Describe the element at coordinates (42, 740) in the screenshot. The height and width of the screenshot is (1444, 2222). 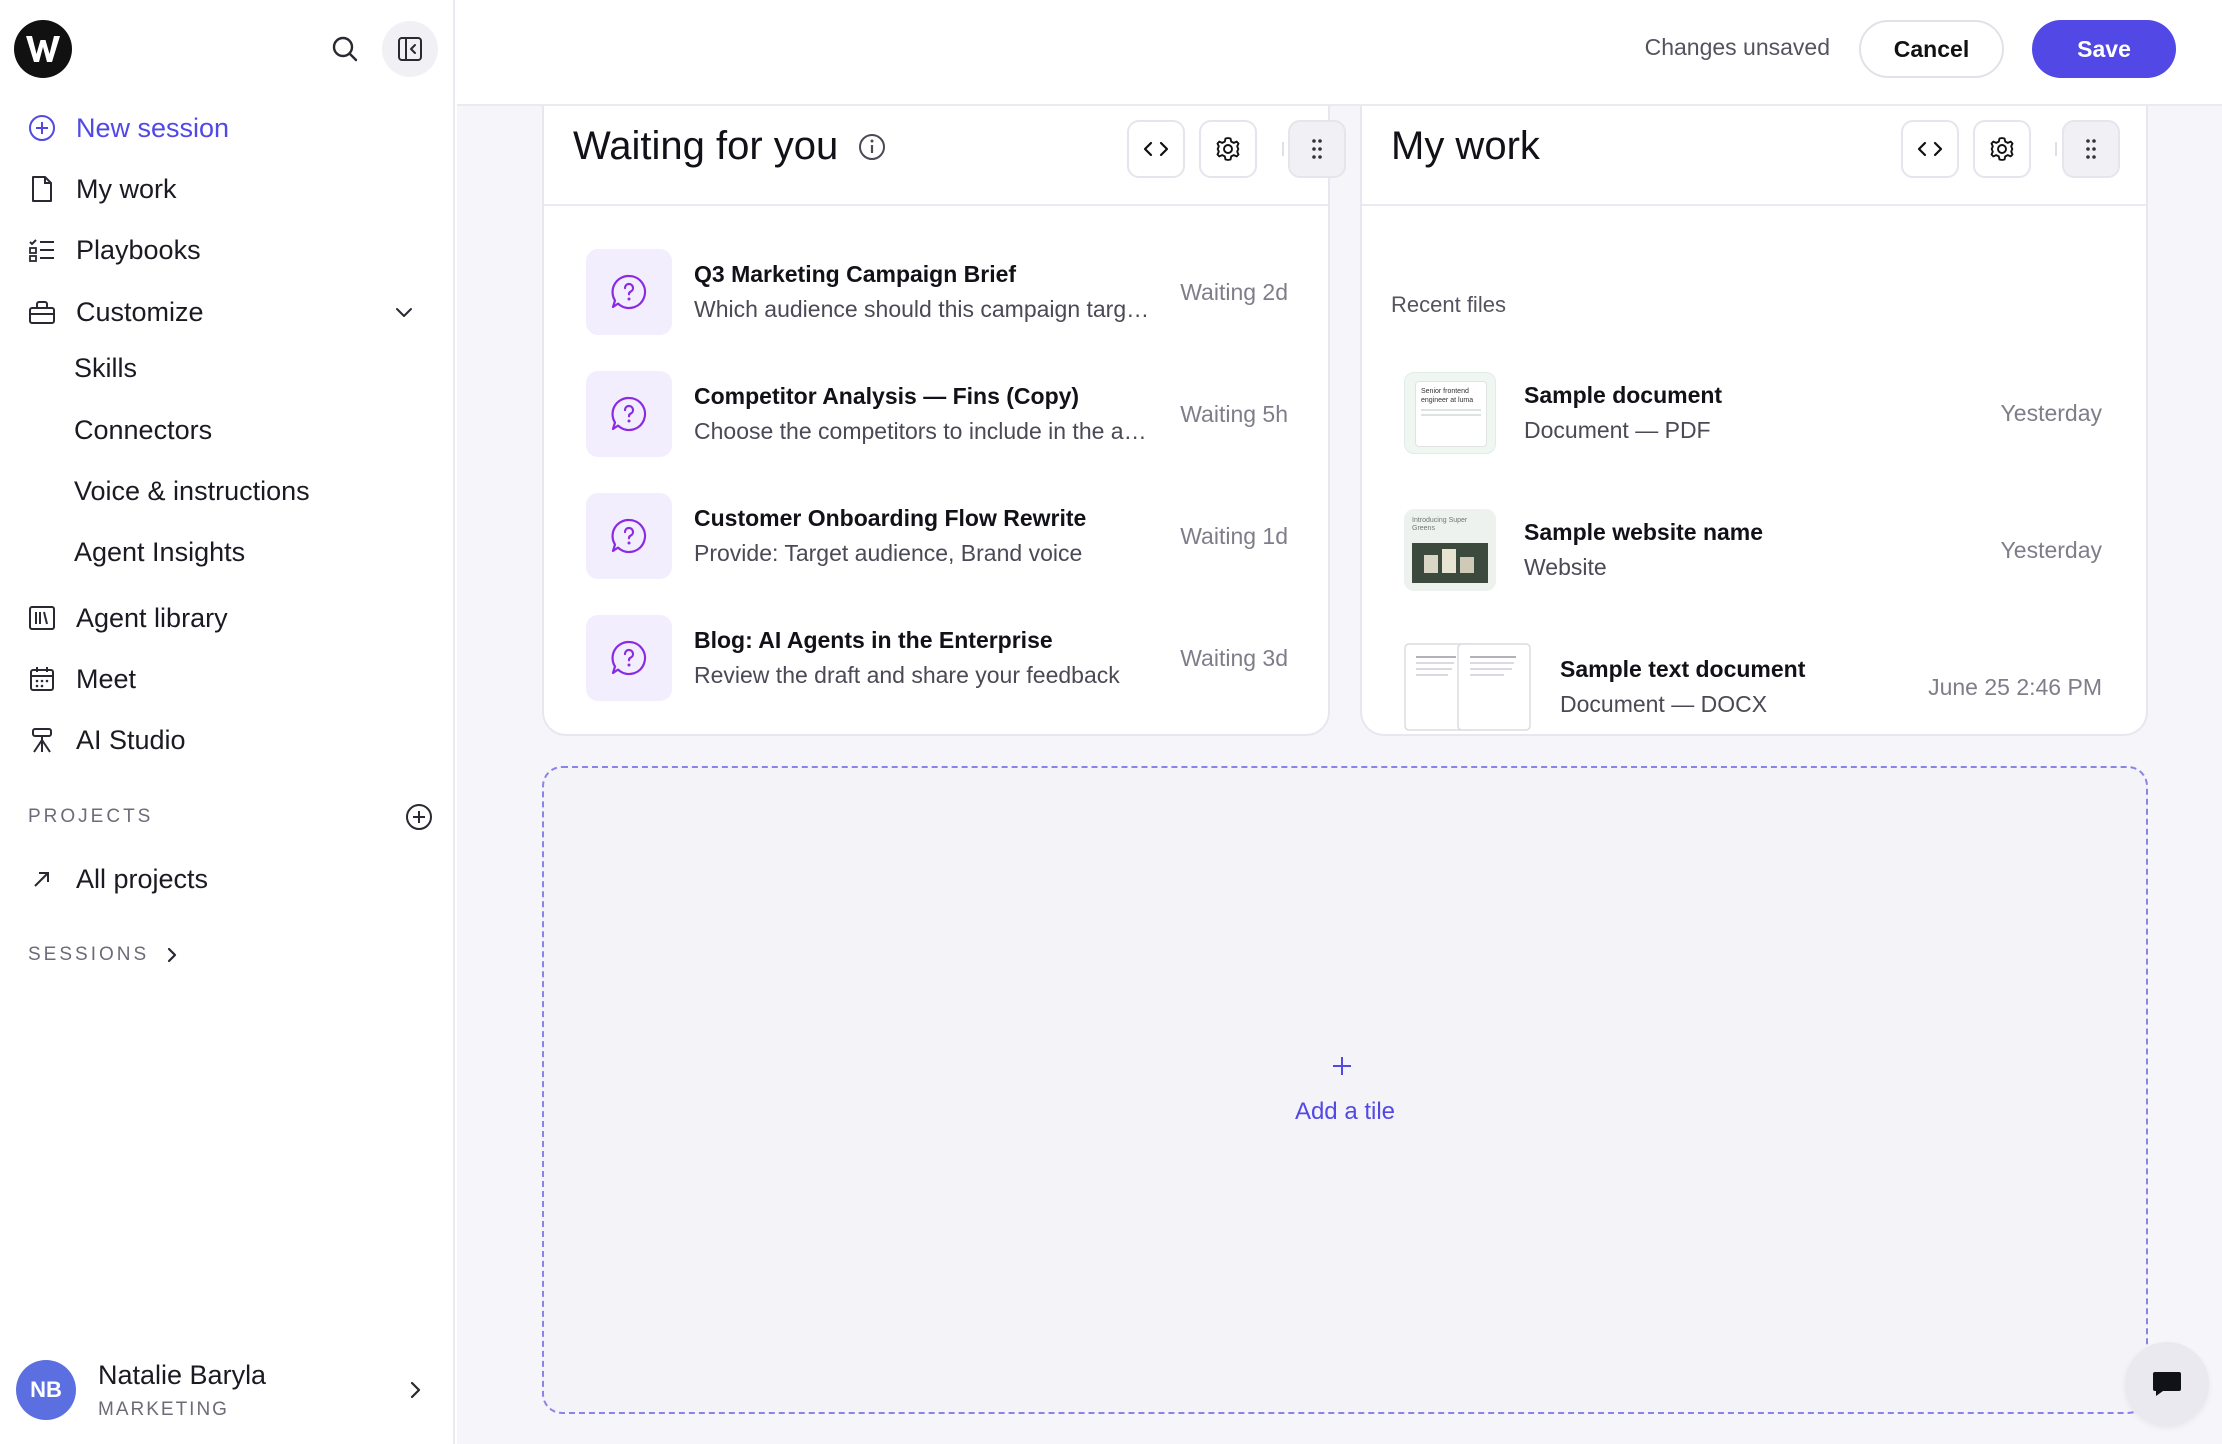
I see `studio-icon` at that location.